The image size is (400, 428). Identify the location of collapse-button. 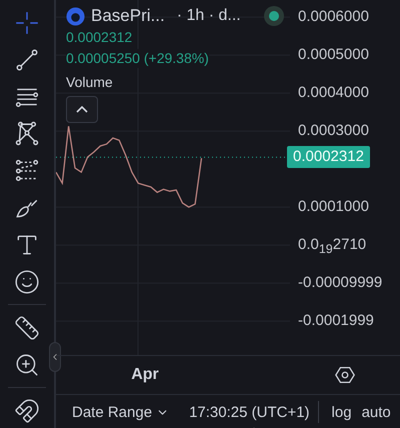
(82, 109).